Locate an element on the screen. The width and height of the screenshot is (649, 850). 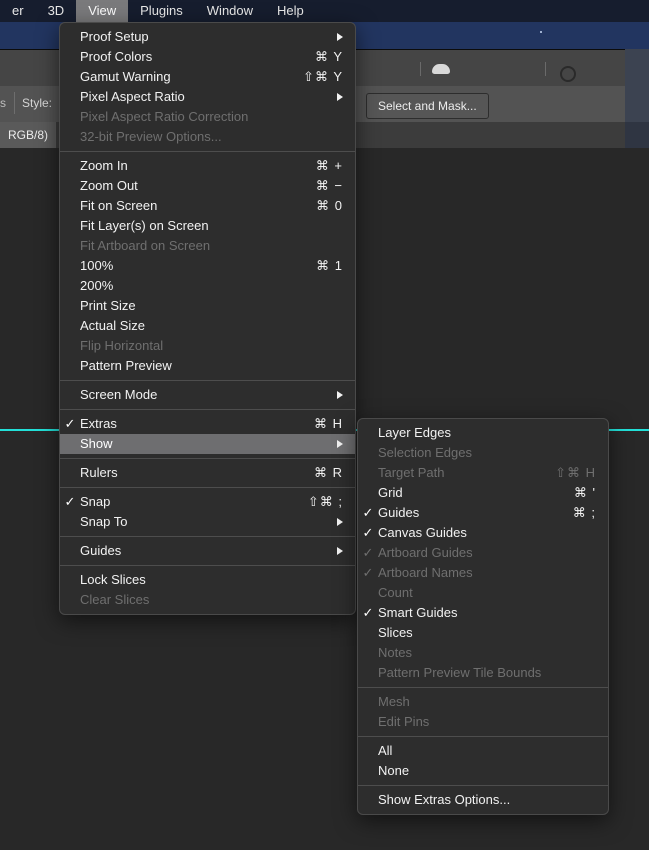
brush-preview-icon is located at coordinates (441, 69).